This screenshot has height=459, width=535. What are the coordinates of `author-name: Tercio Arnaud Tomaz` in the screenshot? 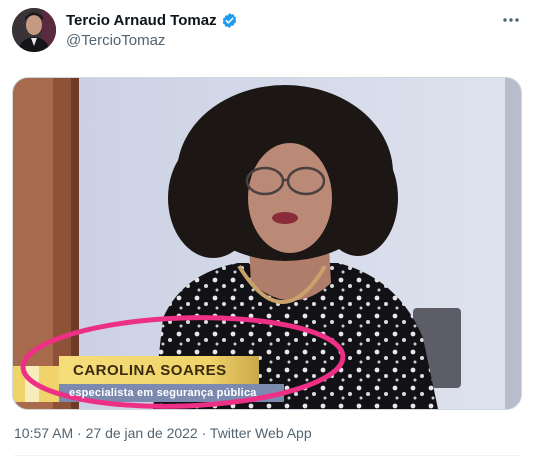 It's located at (152, 20).